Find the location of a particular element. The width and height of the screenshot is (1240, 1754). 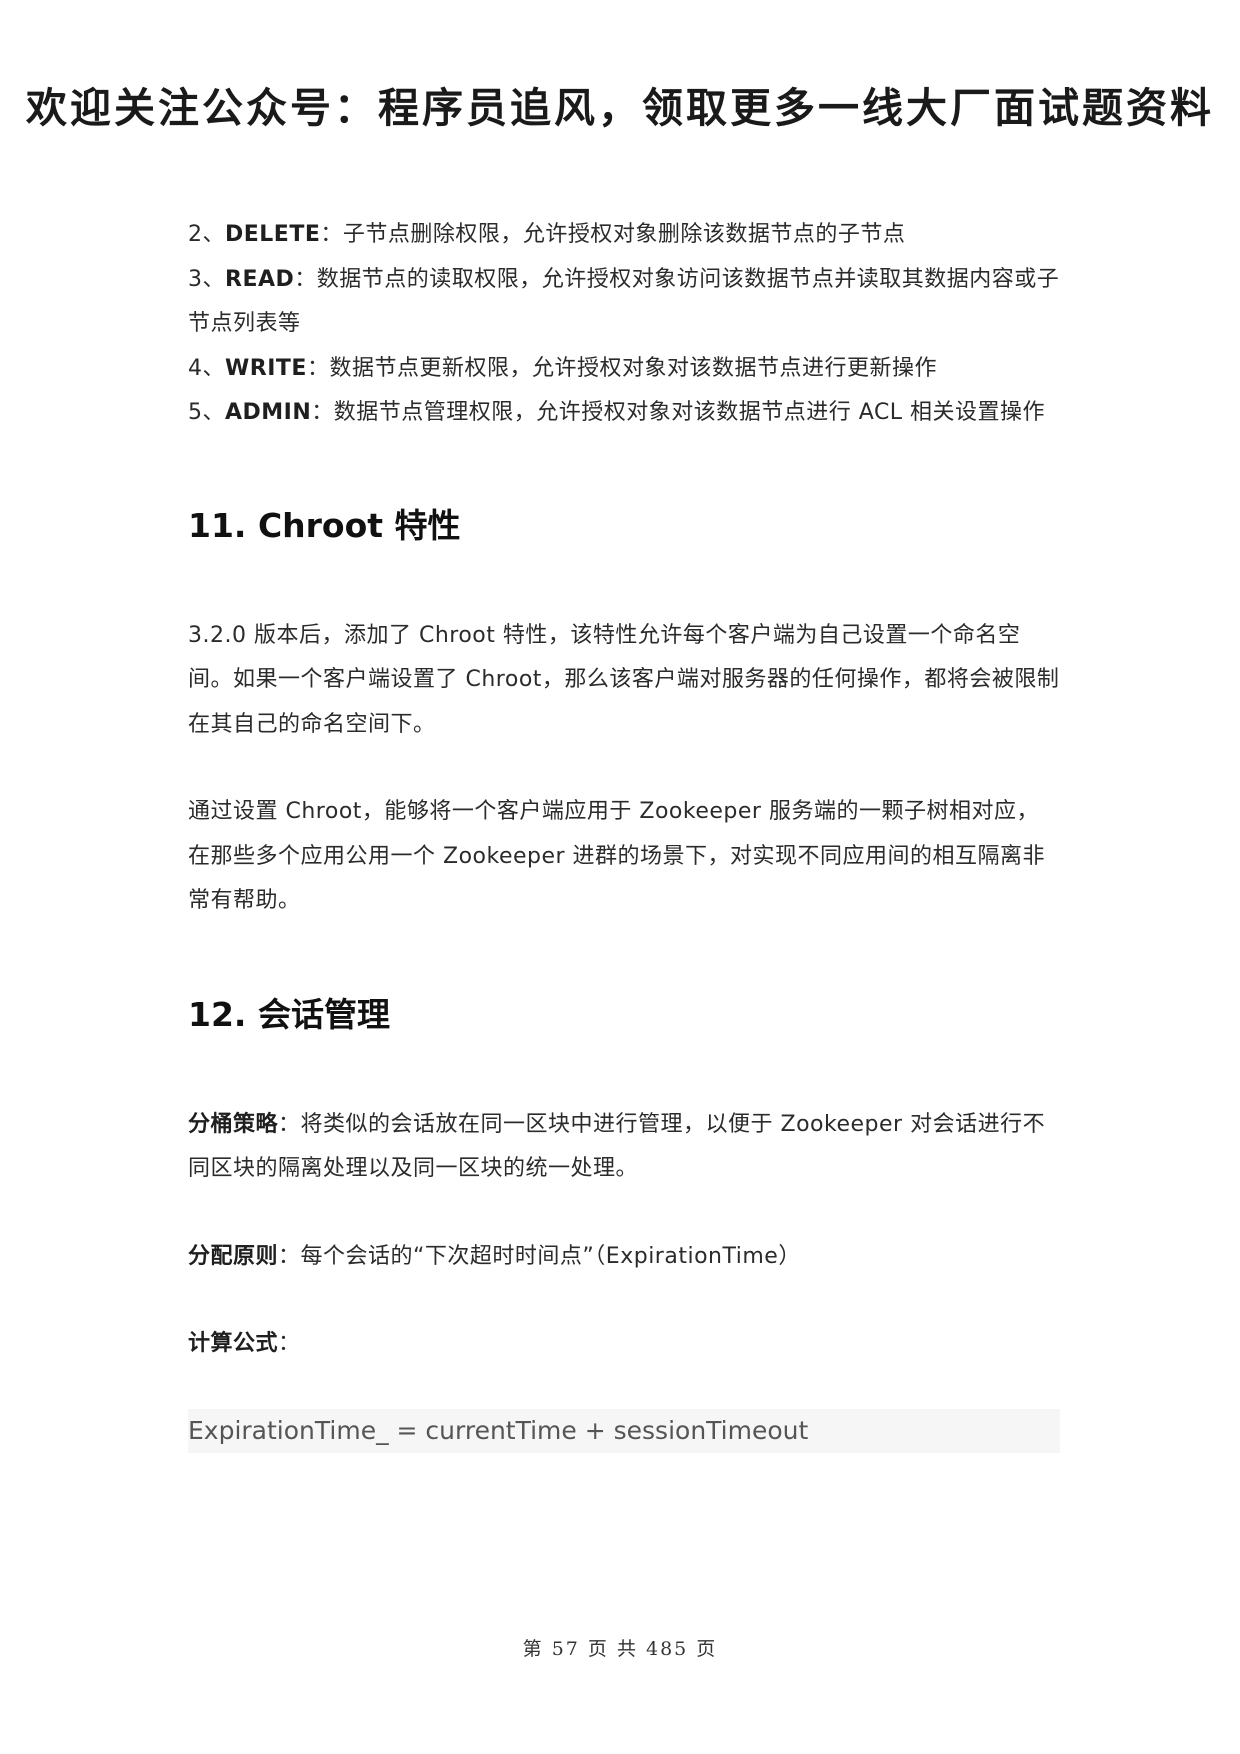

formula-heading: 计算公式： is located at coordinates (624, 1344).